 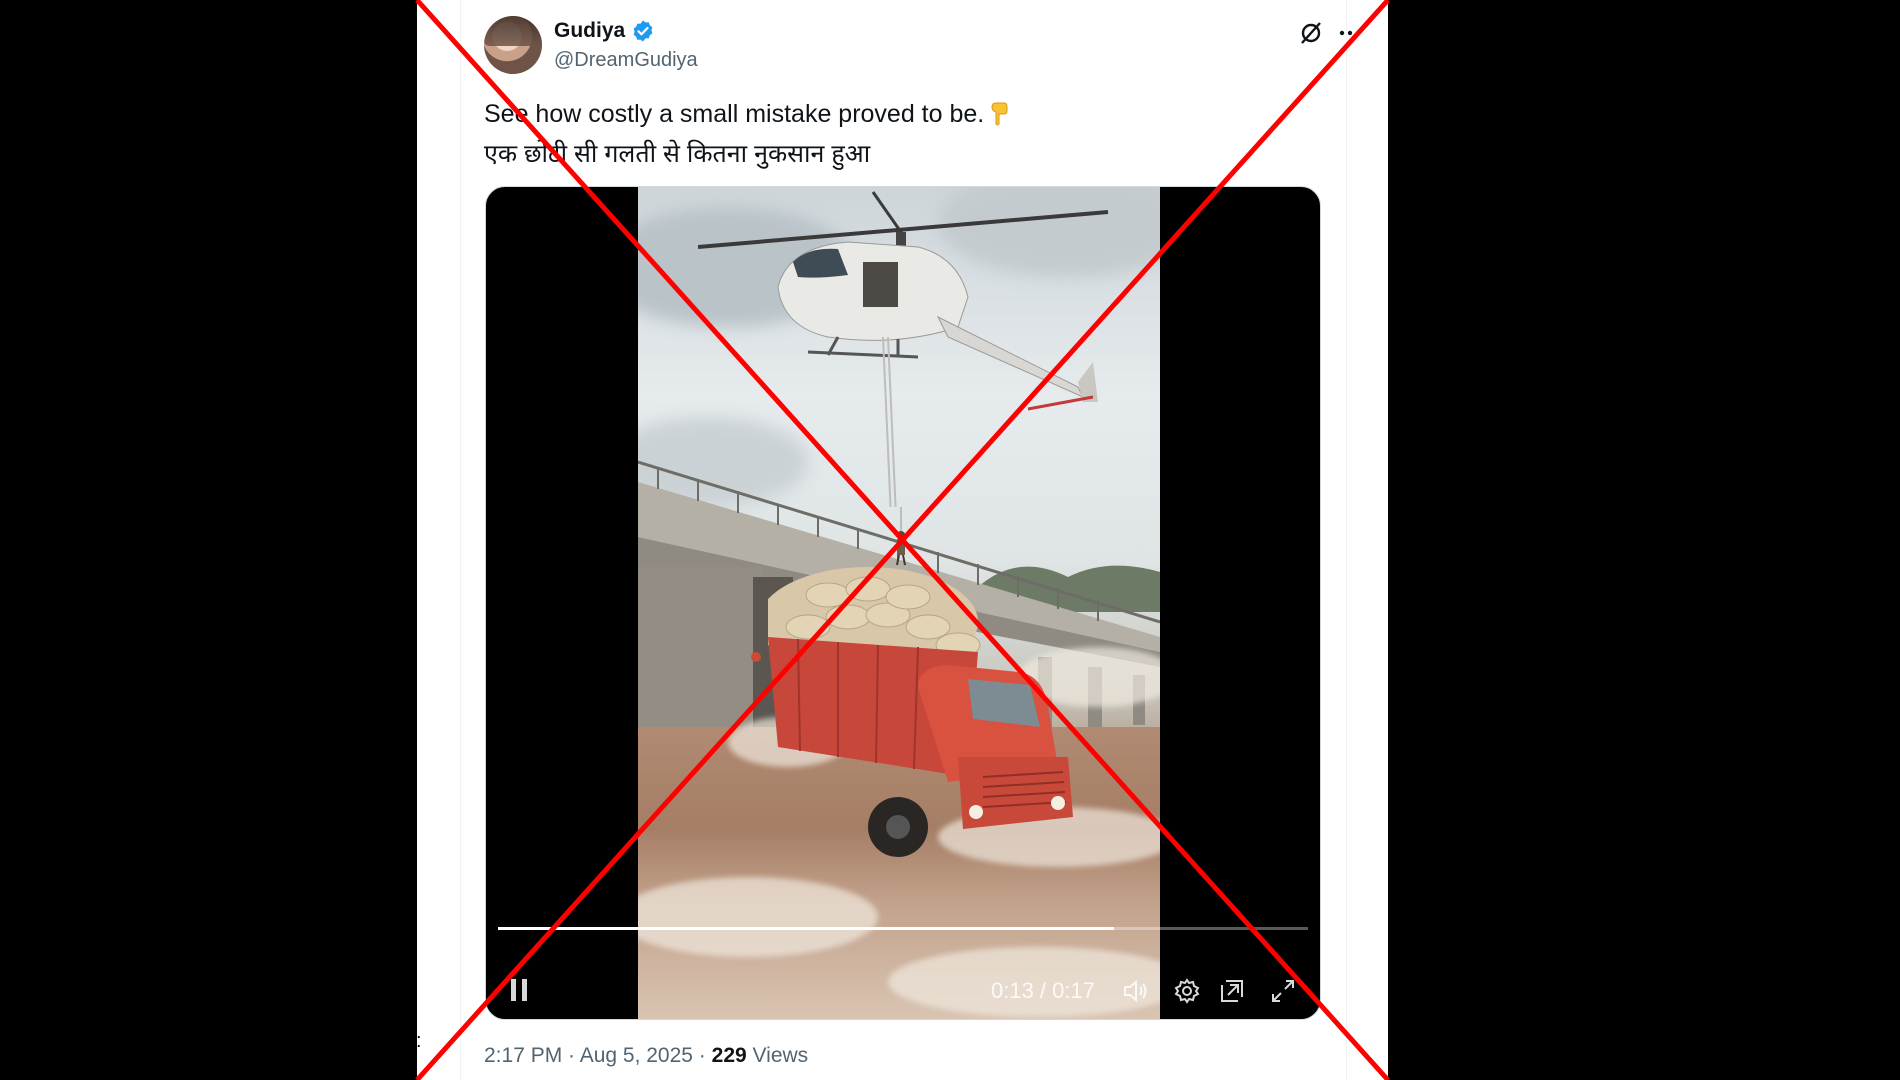 I want to click on backhand-index-pointing-down-icon, so click(x=999, y=114).